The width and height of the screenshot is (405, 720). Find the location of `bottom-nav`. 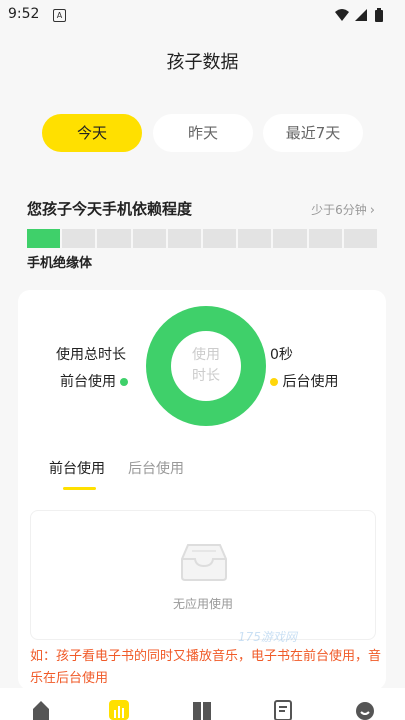

bottom-nav is located at coordinates (202, 704).